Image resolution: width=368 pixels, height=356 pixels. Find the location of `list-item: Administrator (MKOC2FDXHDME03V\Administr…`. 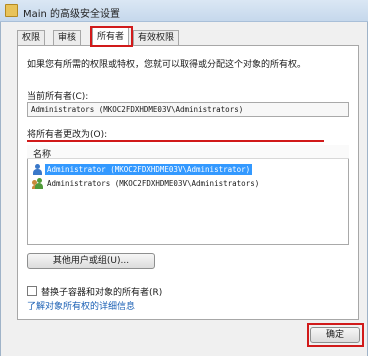

list-item: Administrator (MKOC2FDXHDME03V\Administr… is located at coordinates (188, 169).